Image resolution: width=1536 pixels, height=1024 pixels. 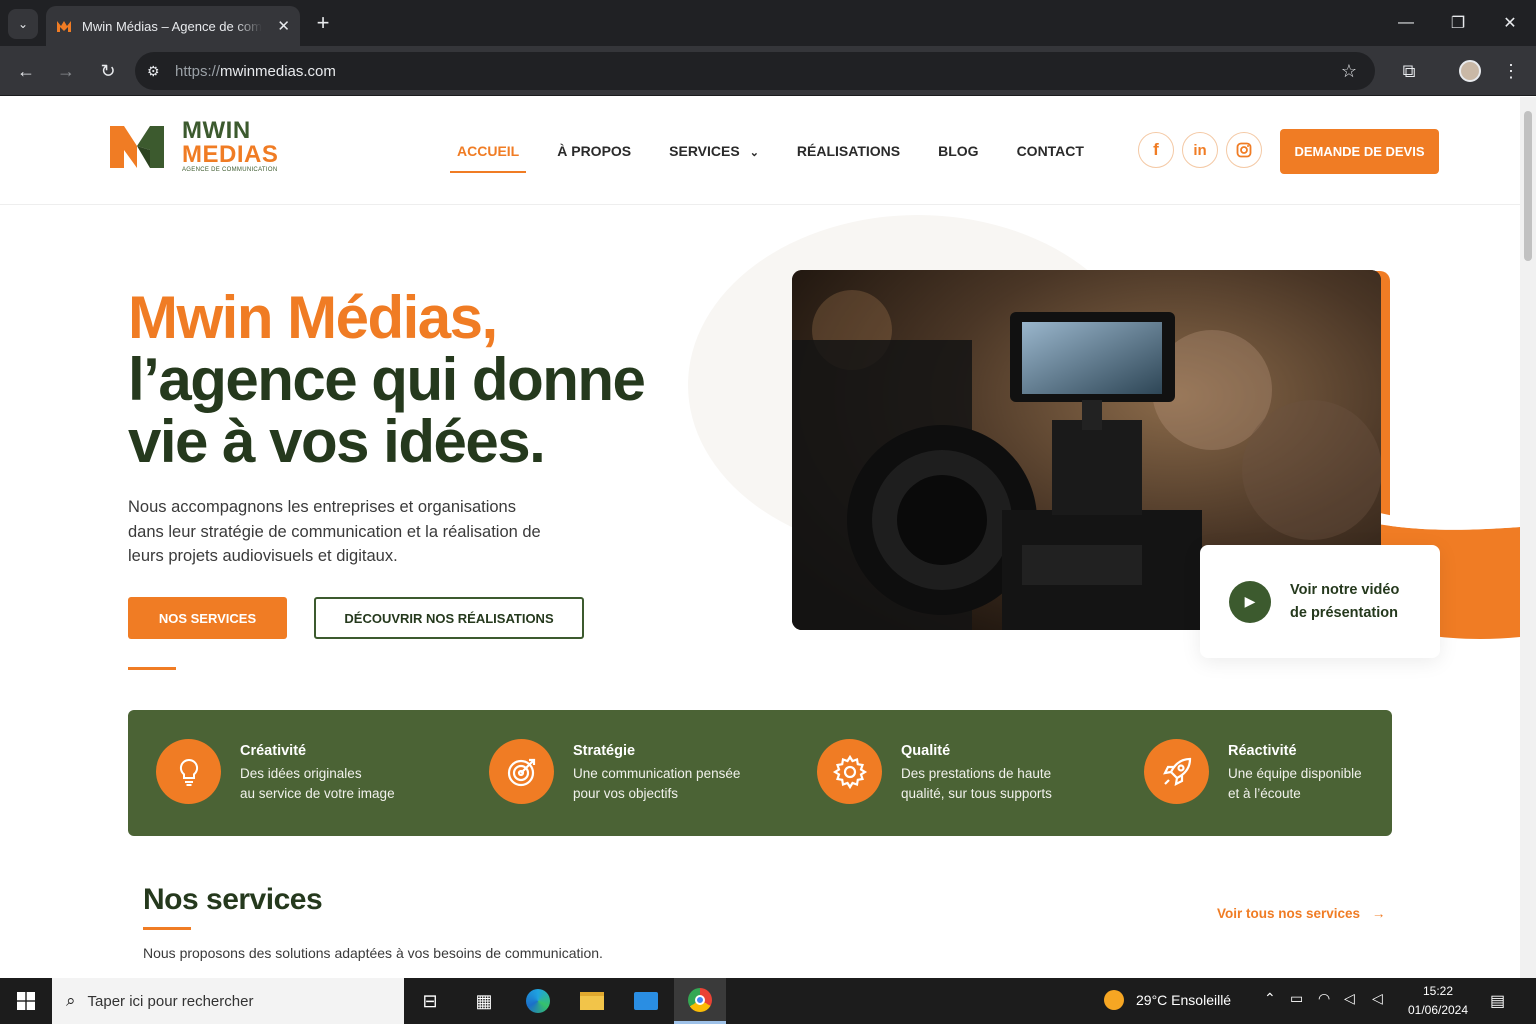 I want to click on tab-close-icon: ✕, so click(x=283, y=26).